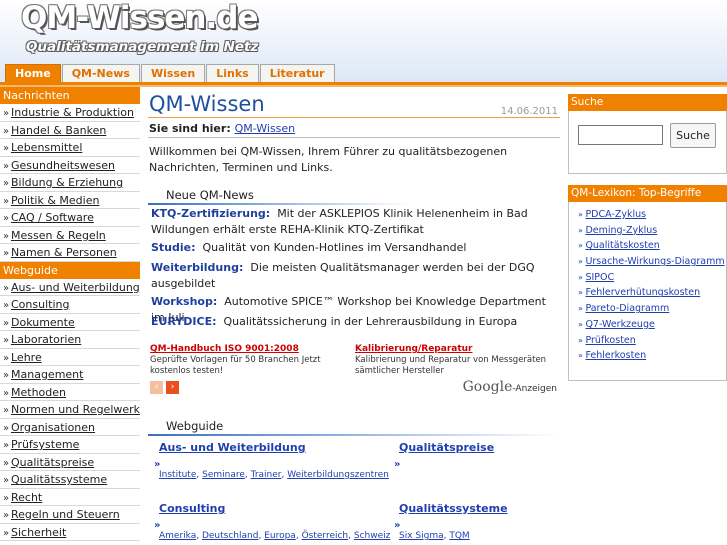 The width and height of the screenshot is (727, 545). I want to click on nav-item-regeln-und-steuern: » Regeln und Steuern, so click(70, 515).